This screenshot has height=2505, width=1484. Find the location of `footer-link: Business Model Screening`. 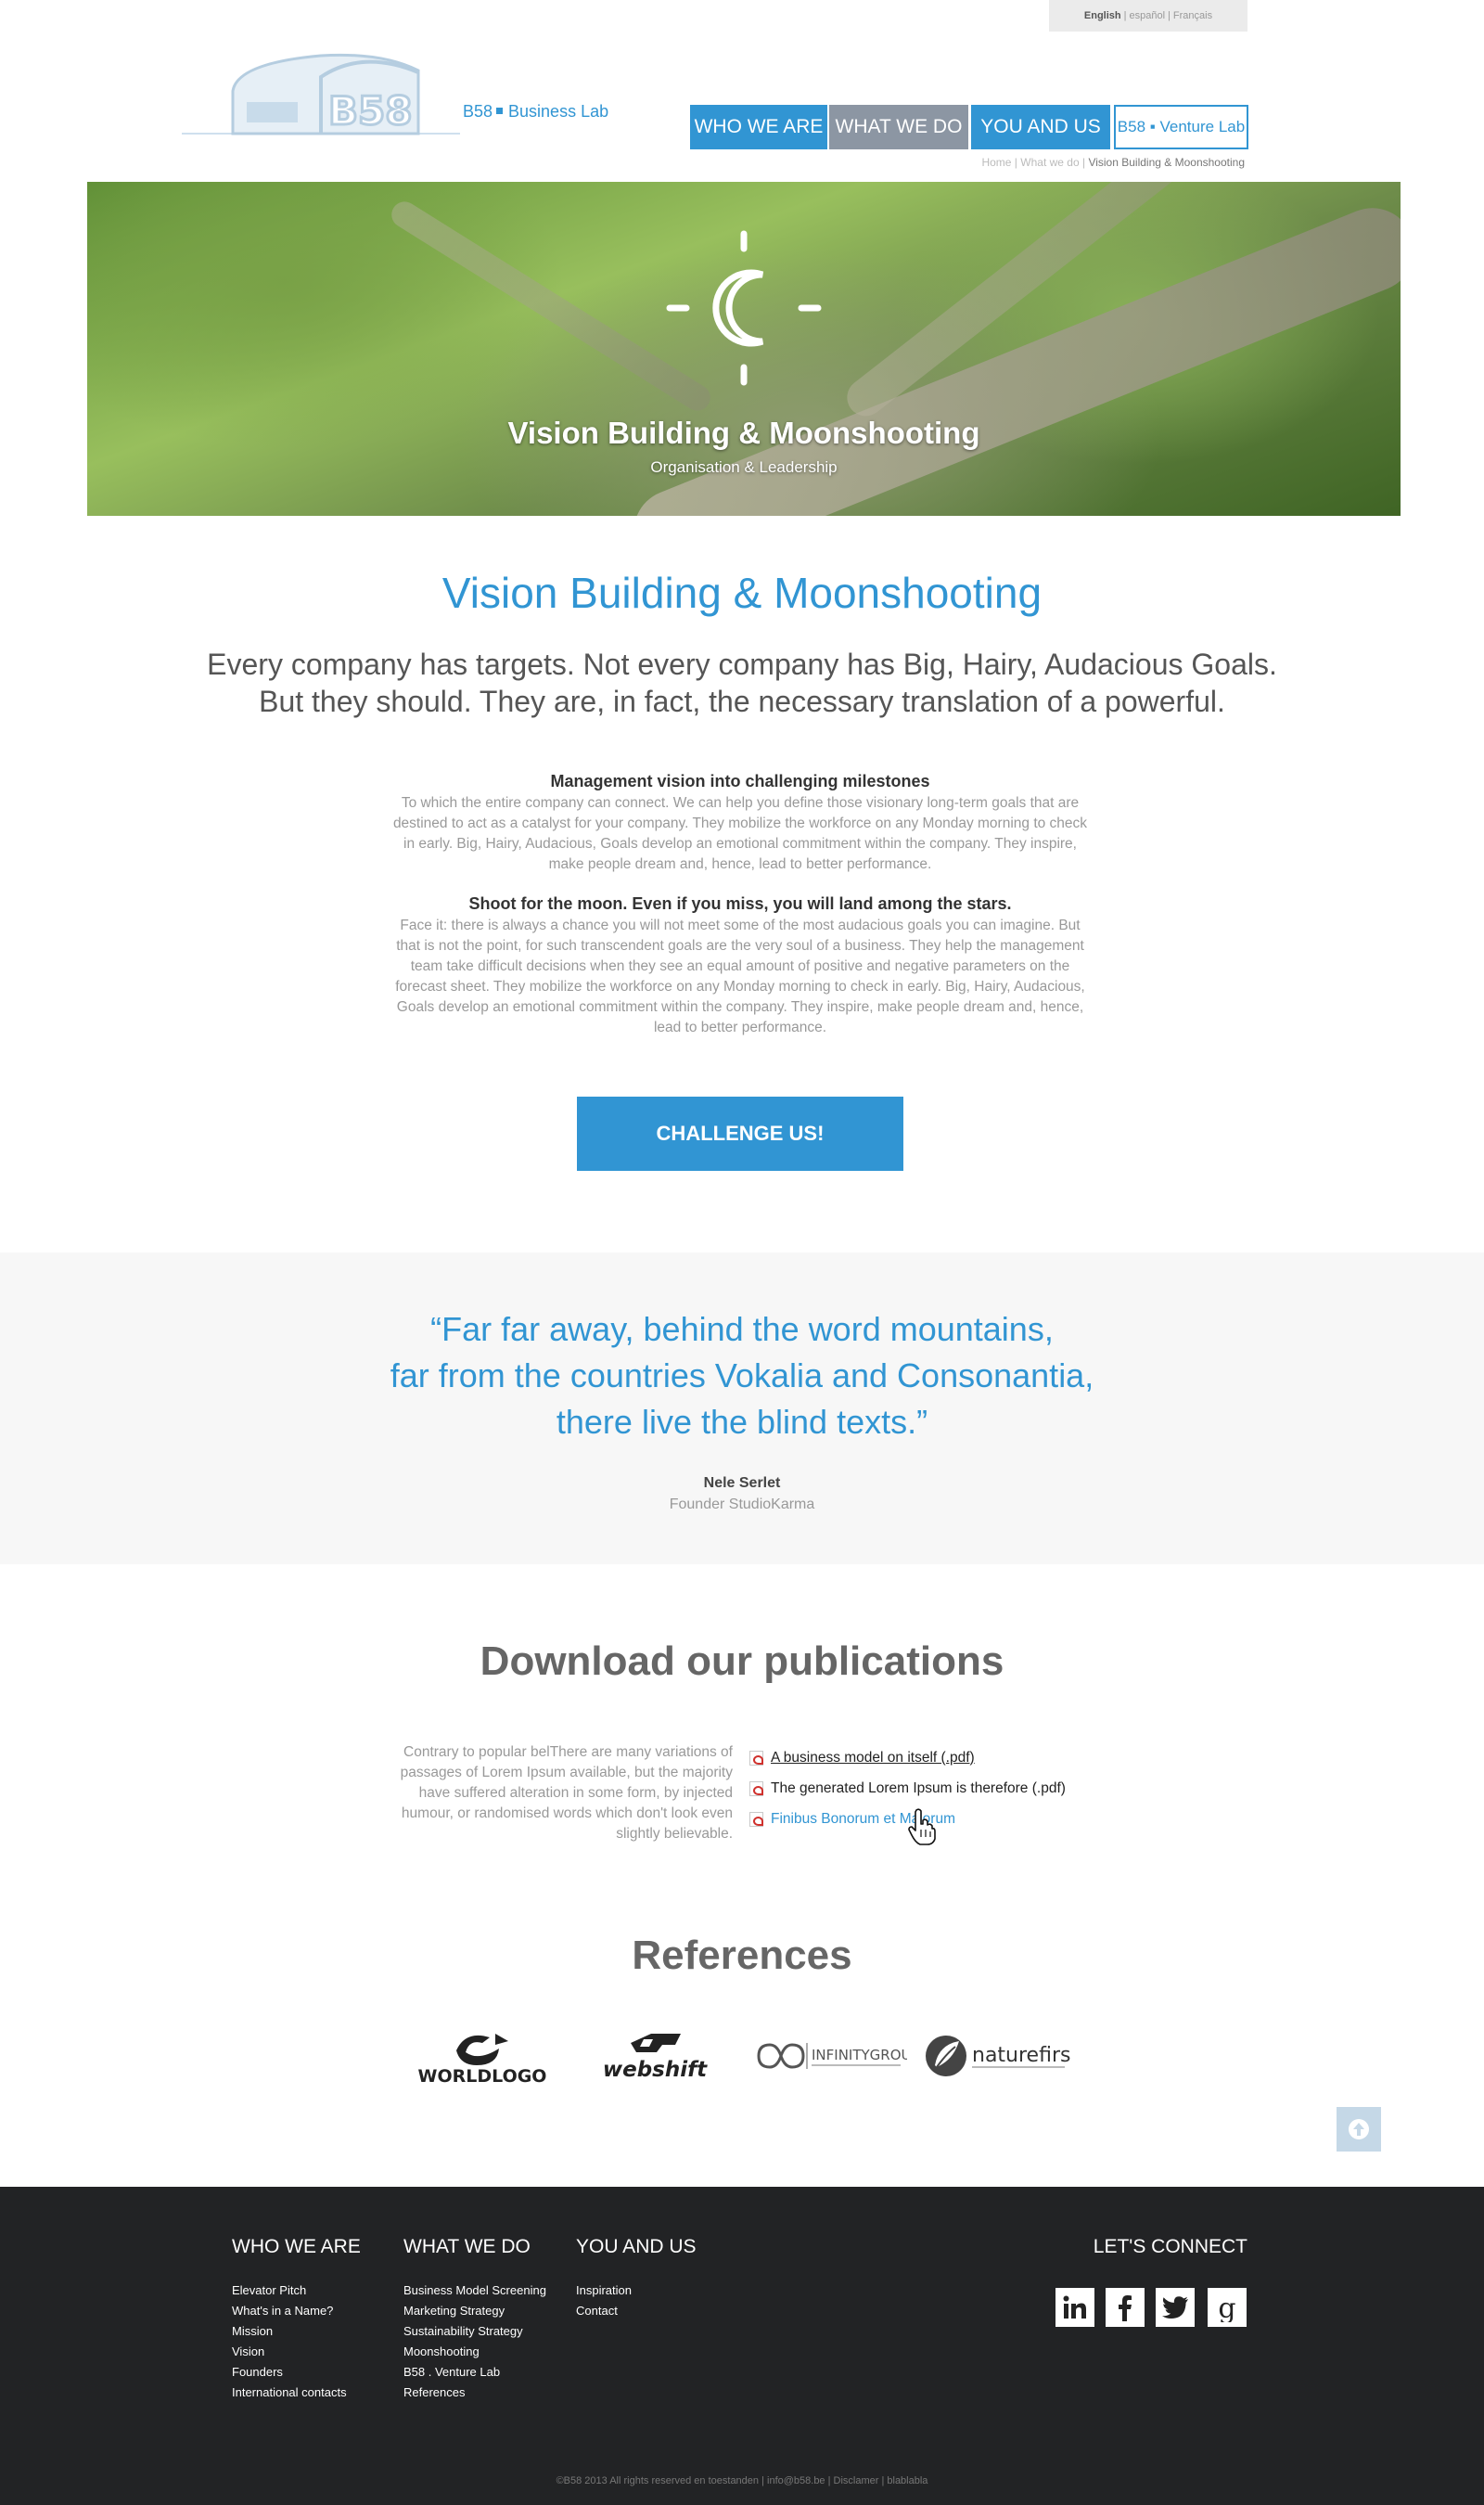

footer-link: Business Model Screening is located at coordinates (474, 2290).